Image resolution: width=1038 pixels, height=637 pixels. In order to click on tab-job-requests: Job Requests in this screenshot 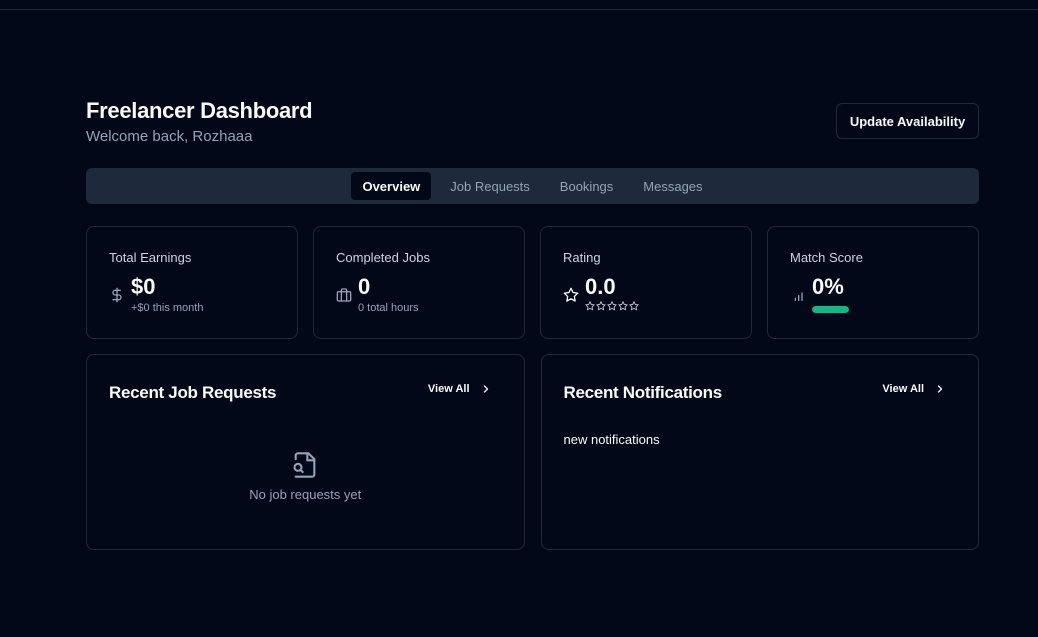, I will do `click(490, 186)`.